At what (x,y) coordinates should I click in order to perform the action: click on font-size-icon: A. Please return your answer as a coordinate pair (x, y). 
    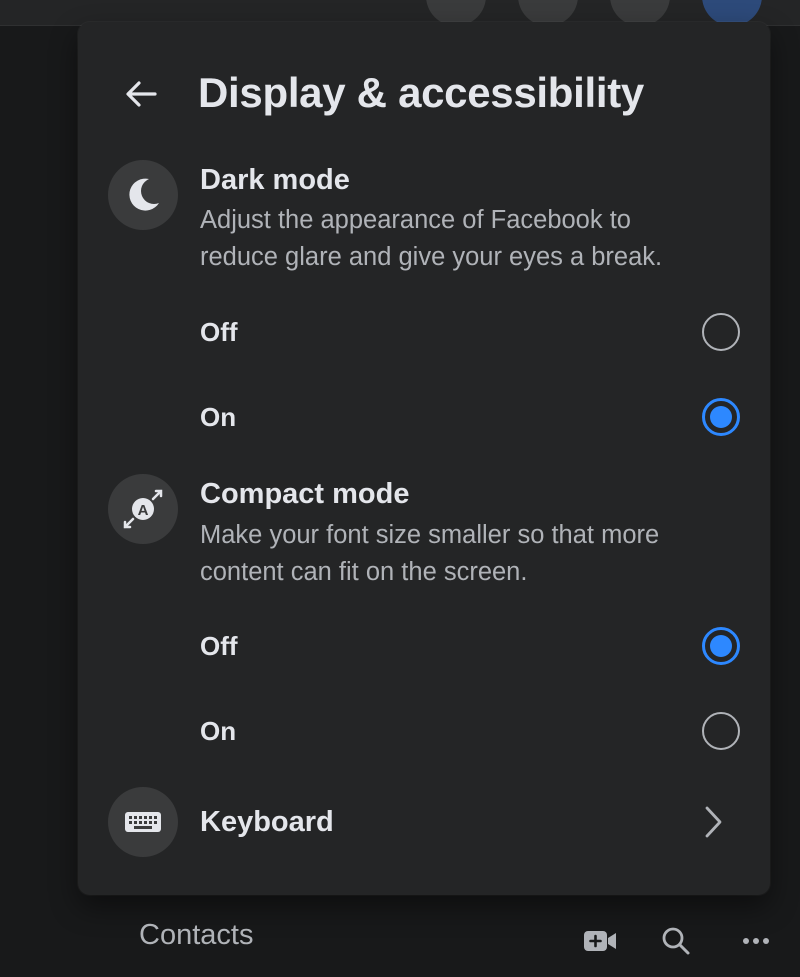
    Looking at the image, I should click on (143, 509).